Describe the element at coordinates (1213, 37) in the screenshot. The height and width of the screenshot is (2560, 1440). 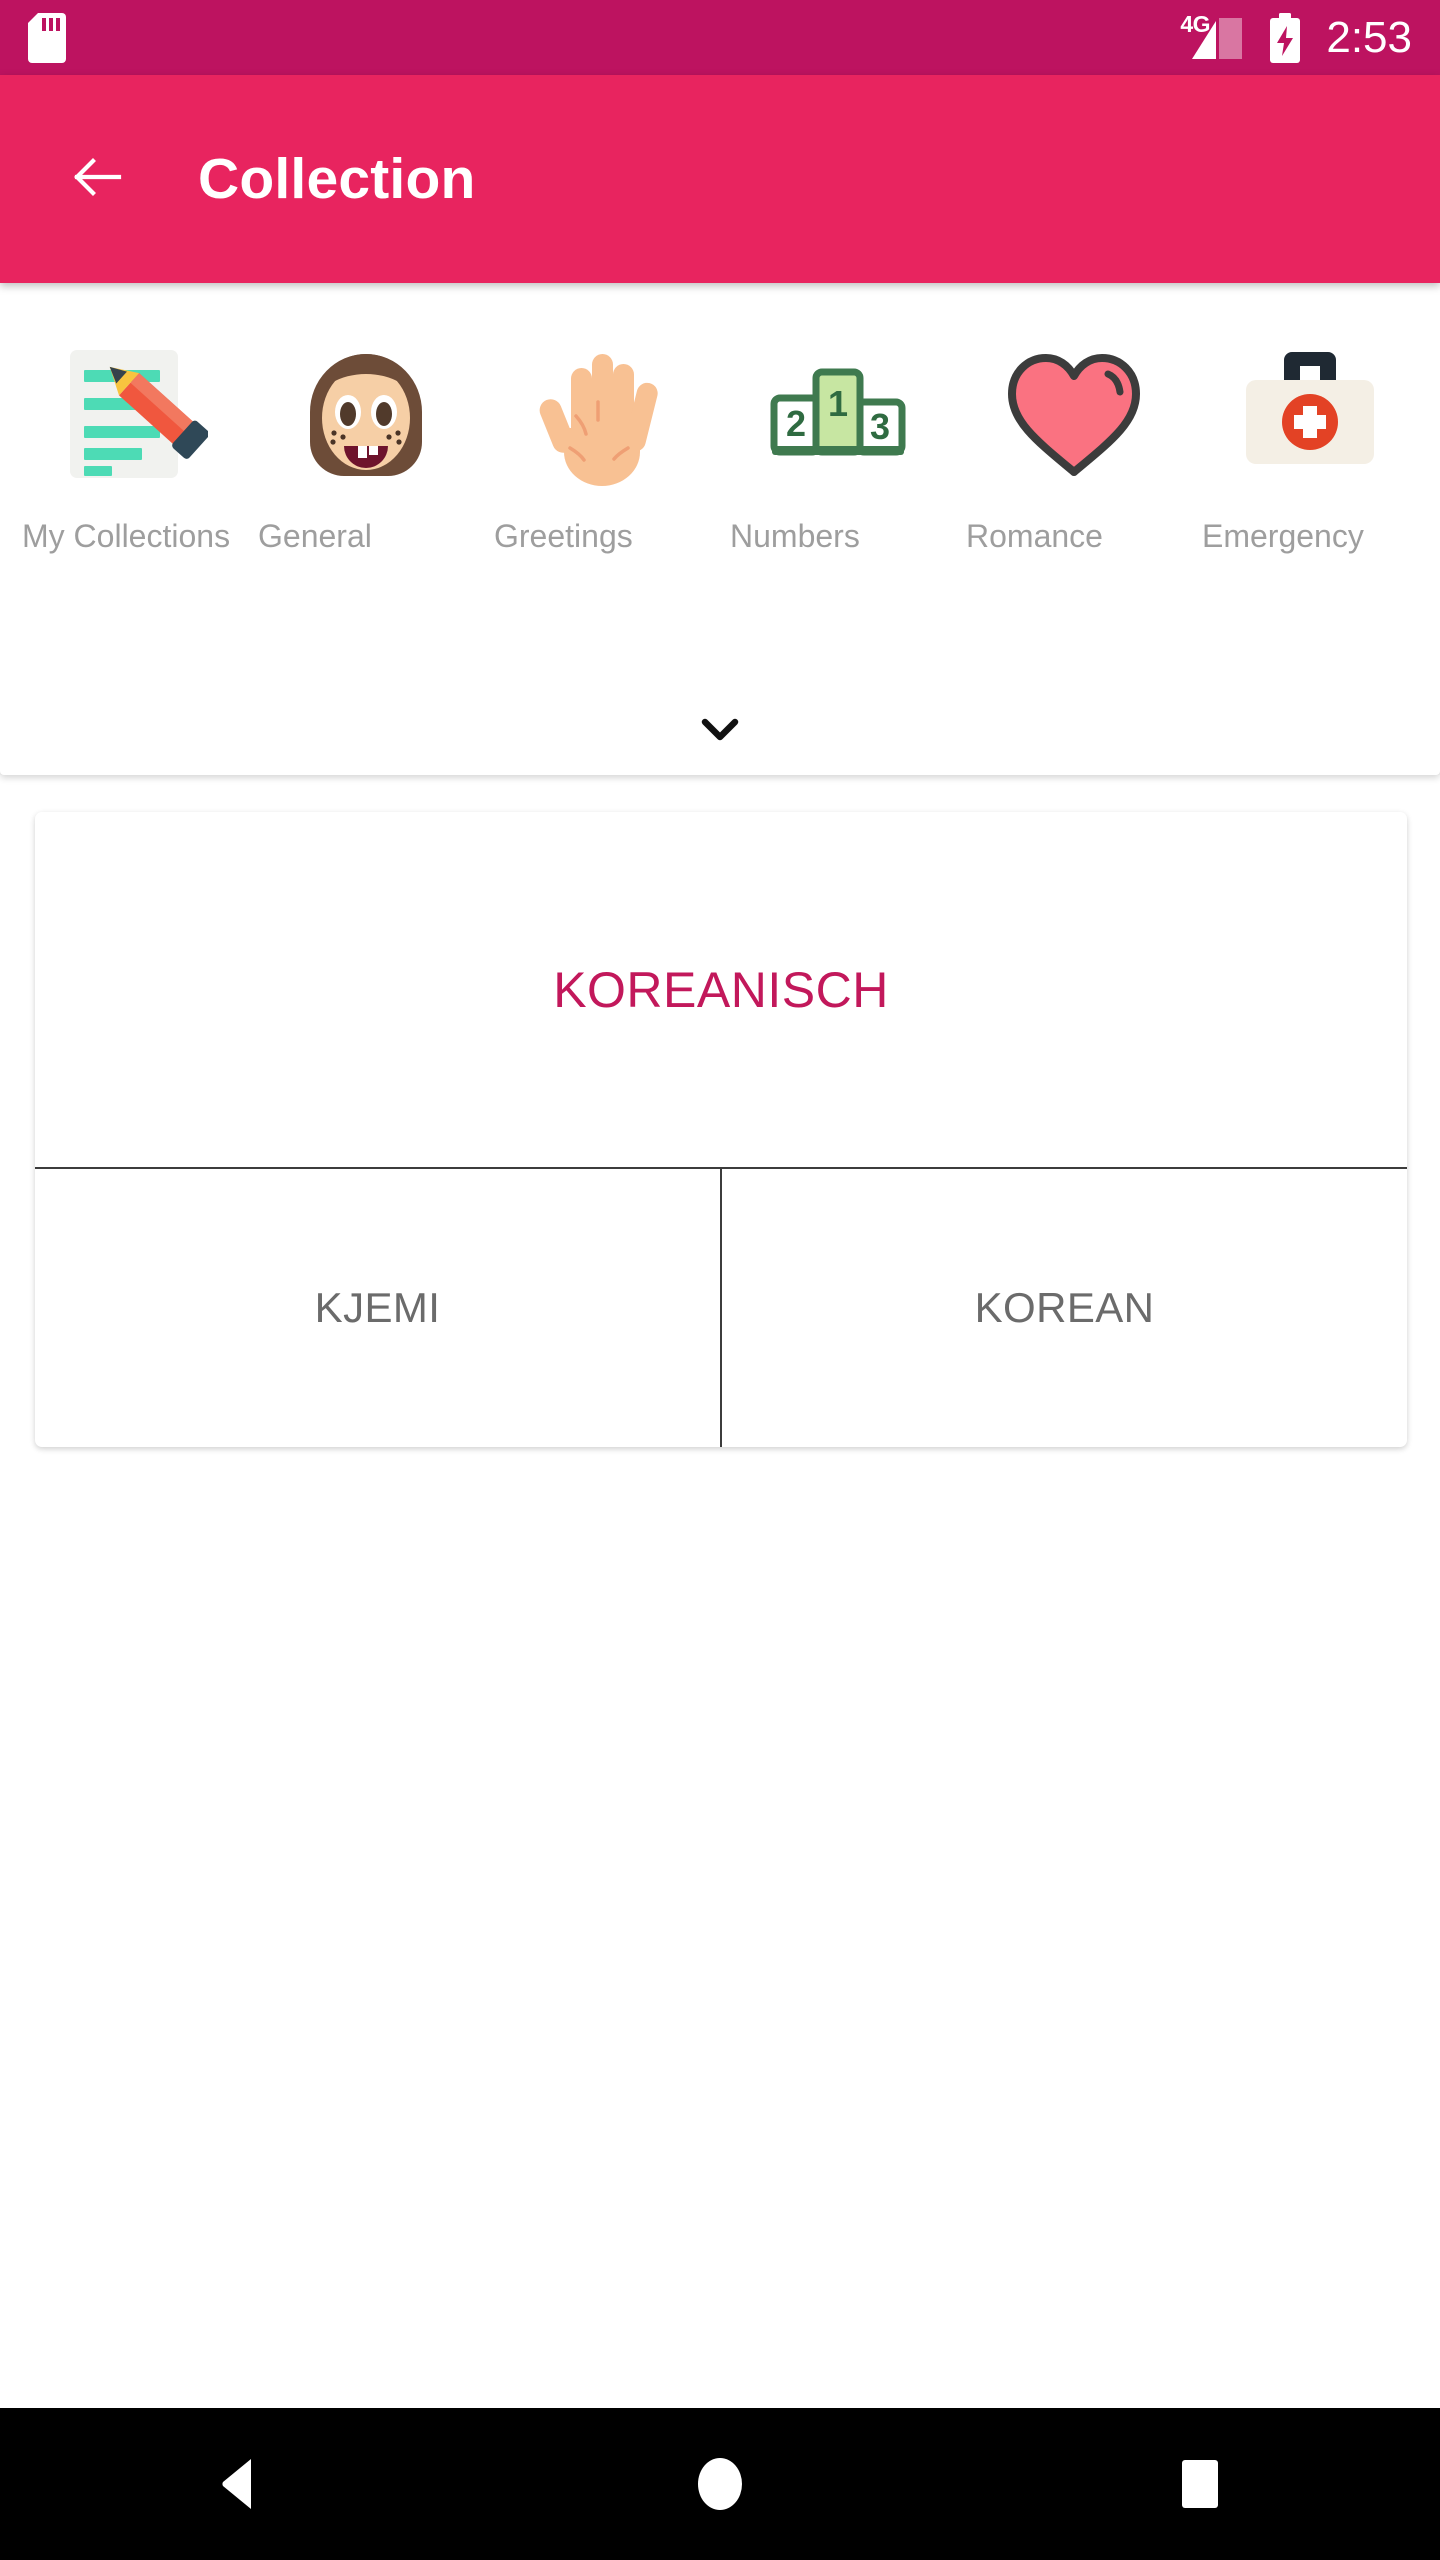
I see `signal-bars-icon: 4G` at that location.